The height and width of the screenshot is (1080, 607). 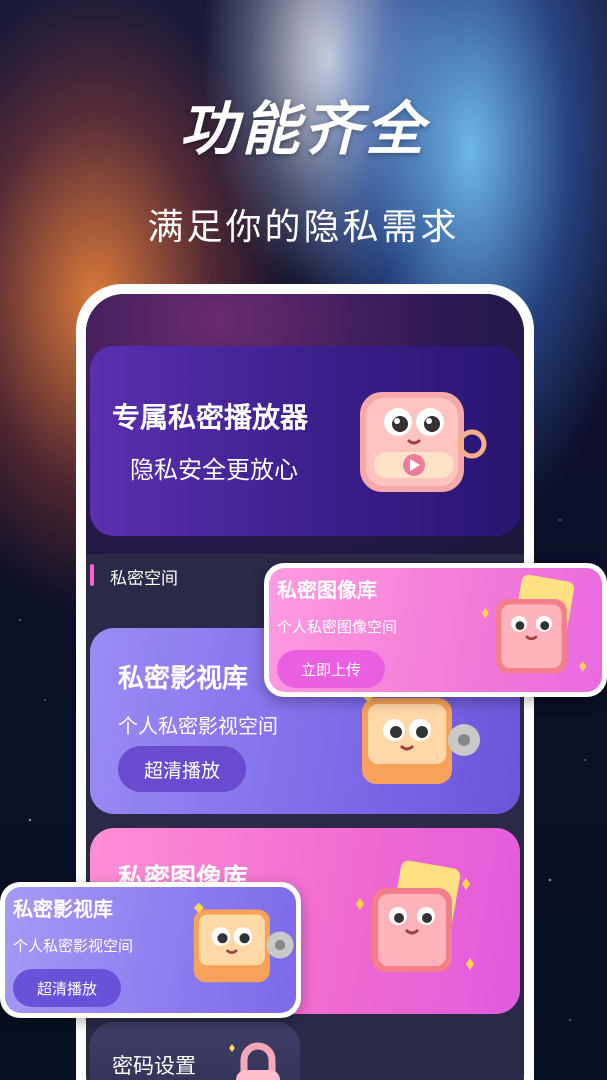 What do you see at coordinates (331, 669) in the screenshot?
I see `upload-now-button: 立即上传` at bounding box center [331, 669].